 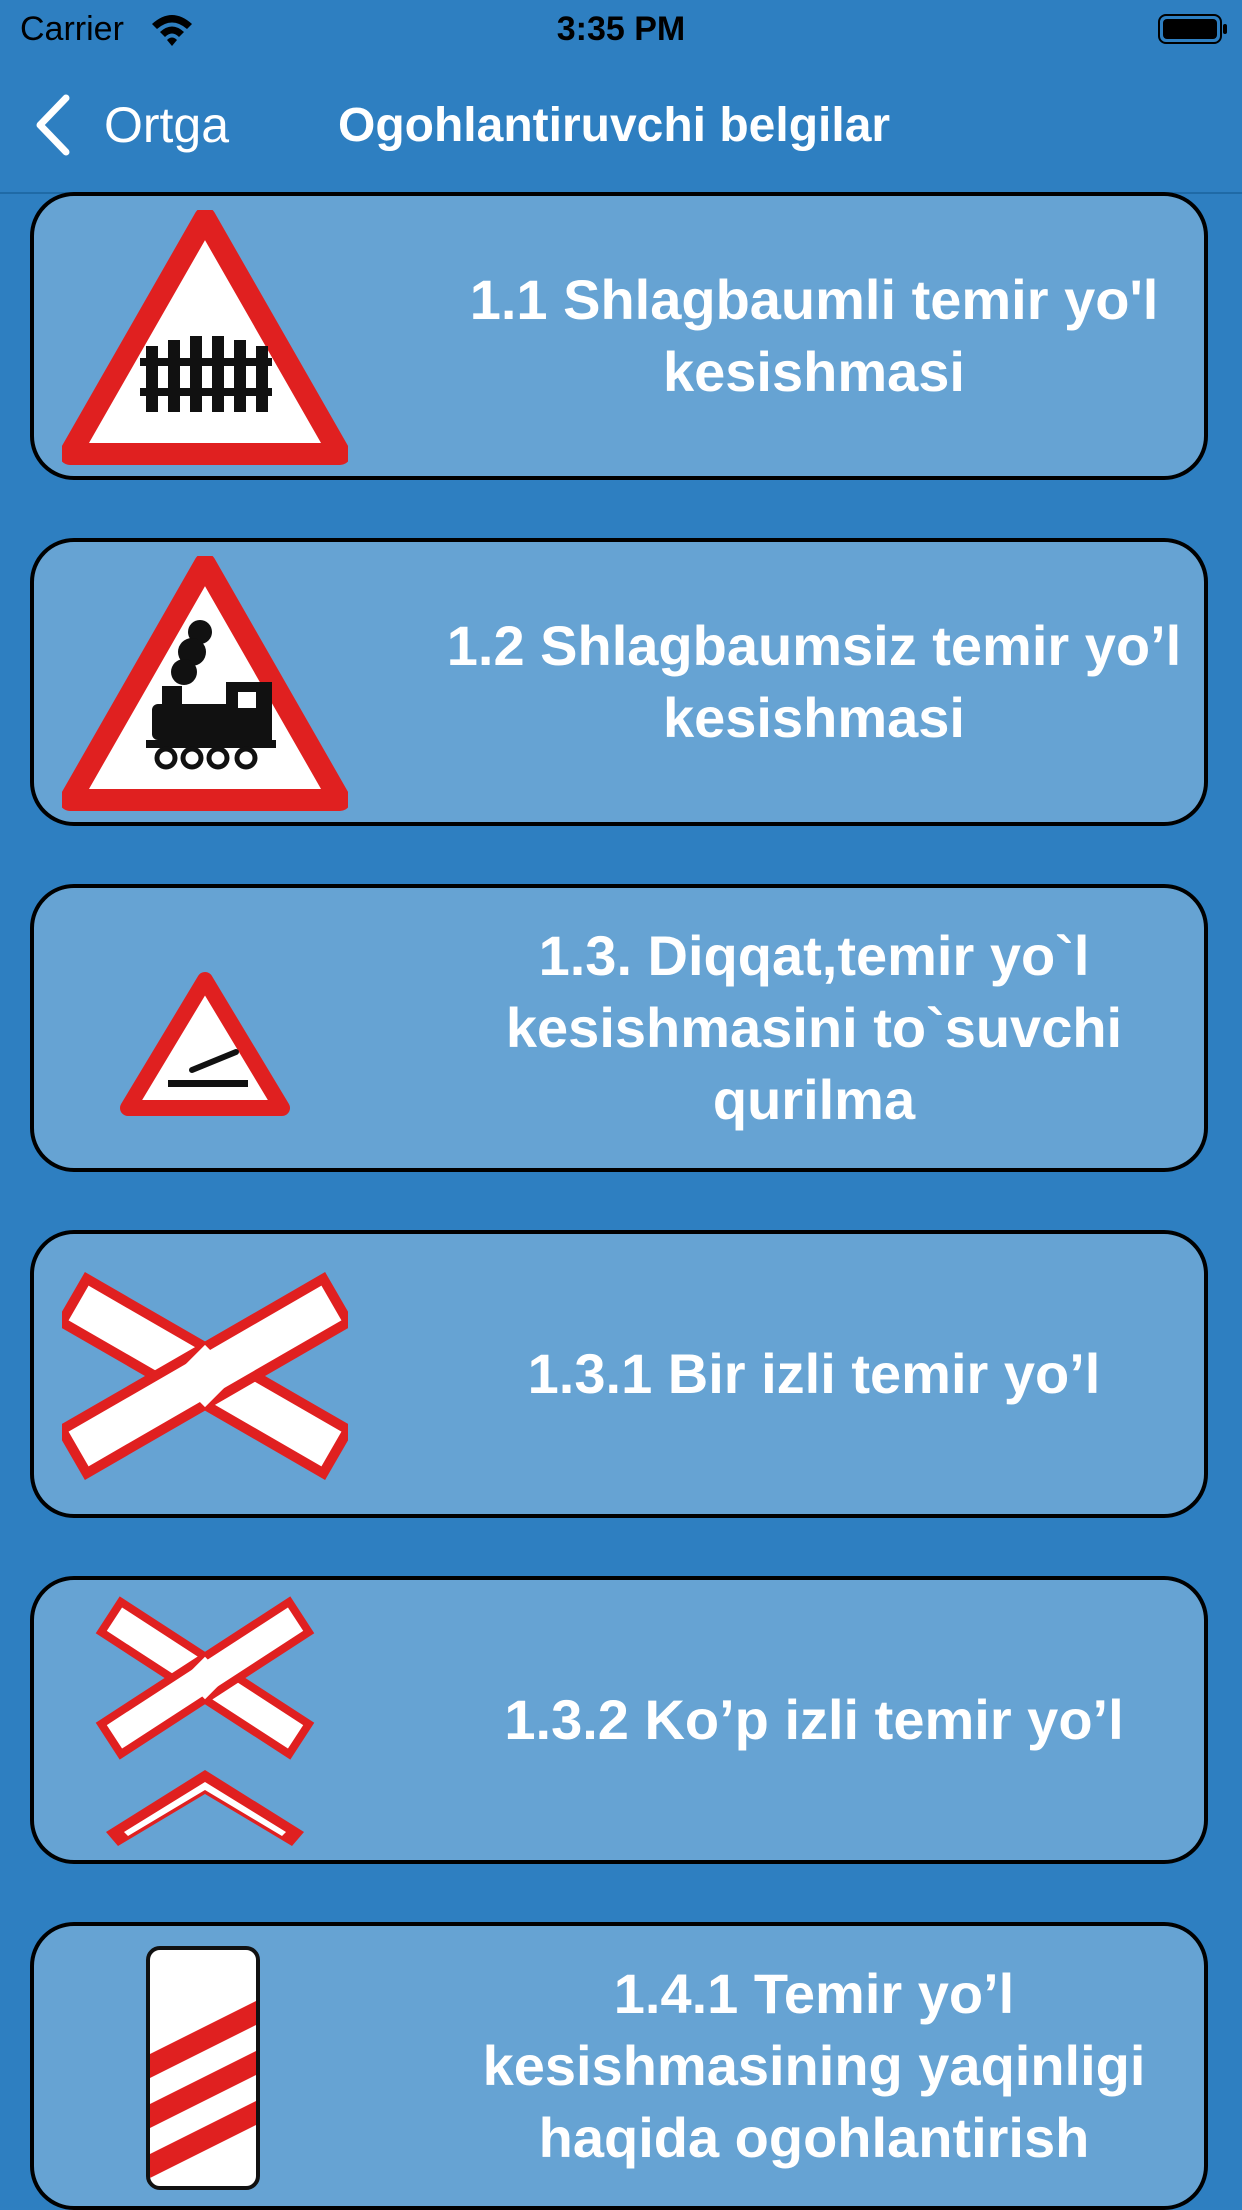 I want to click on item-label: 1.3.1 Bir izli temir yo’l, so click(x=814, y=1373).